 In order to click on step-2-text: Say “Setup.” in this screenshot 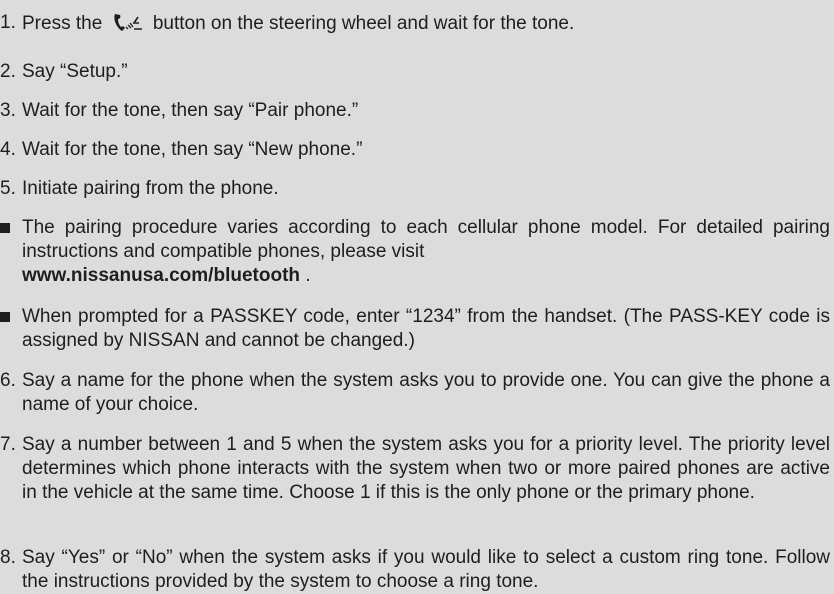, I will do `click(75, 71)`.